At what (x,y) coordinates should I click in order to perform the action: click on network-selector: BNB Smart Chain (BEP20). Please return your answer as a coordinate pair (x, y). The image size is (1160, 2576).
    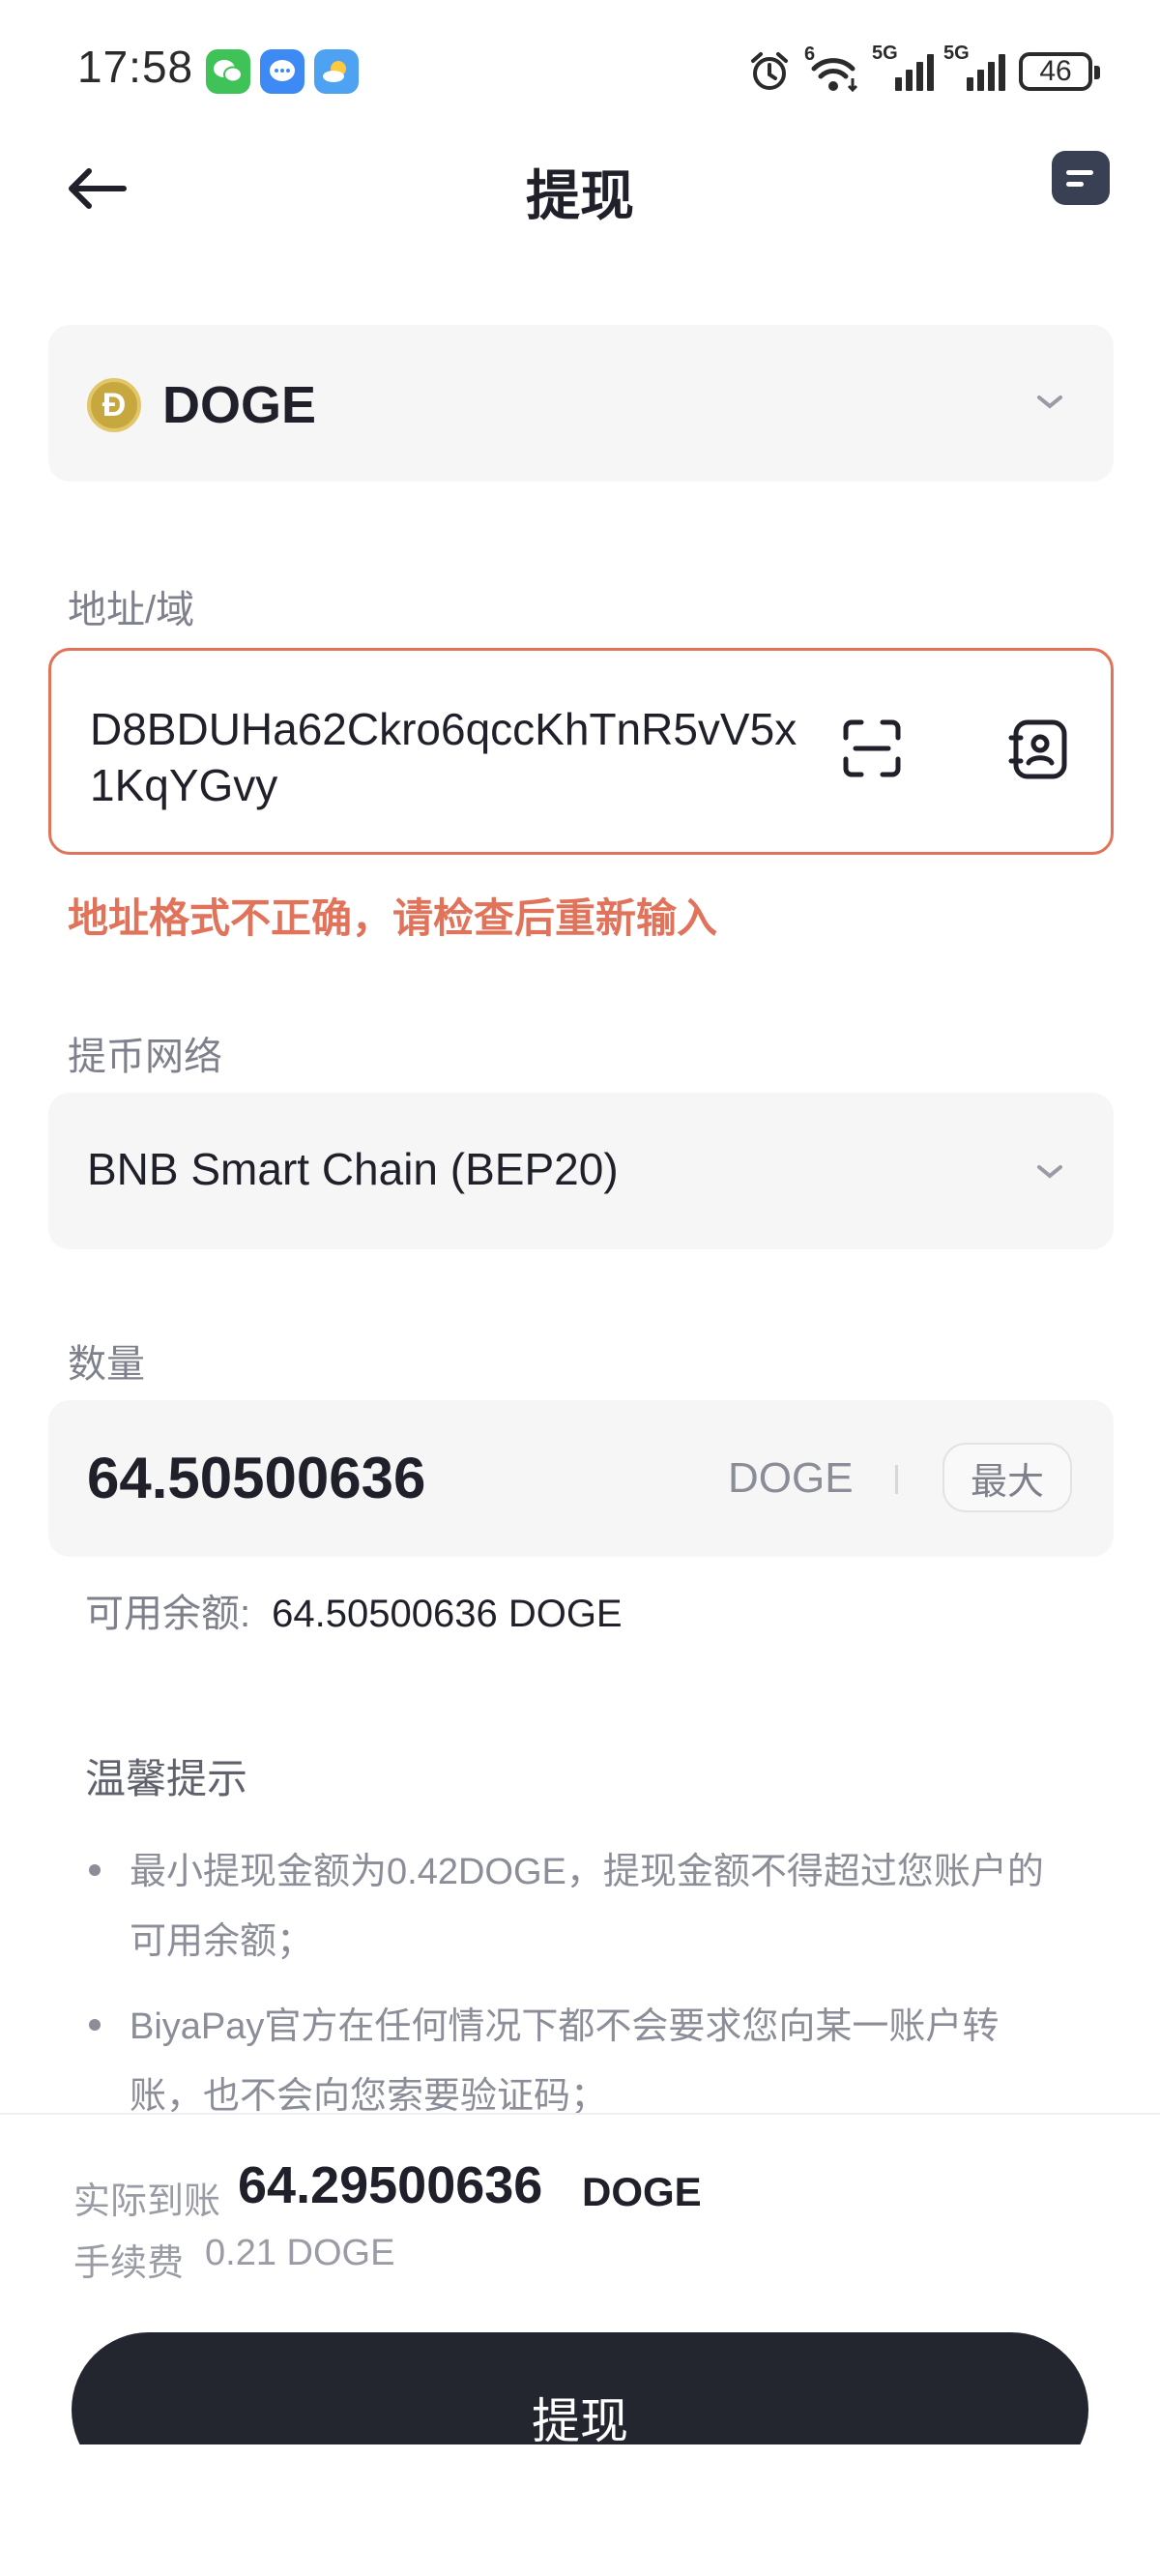
    Looking at the image, I should click on (581, 1171).